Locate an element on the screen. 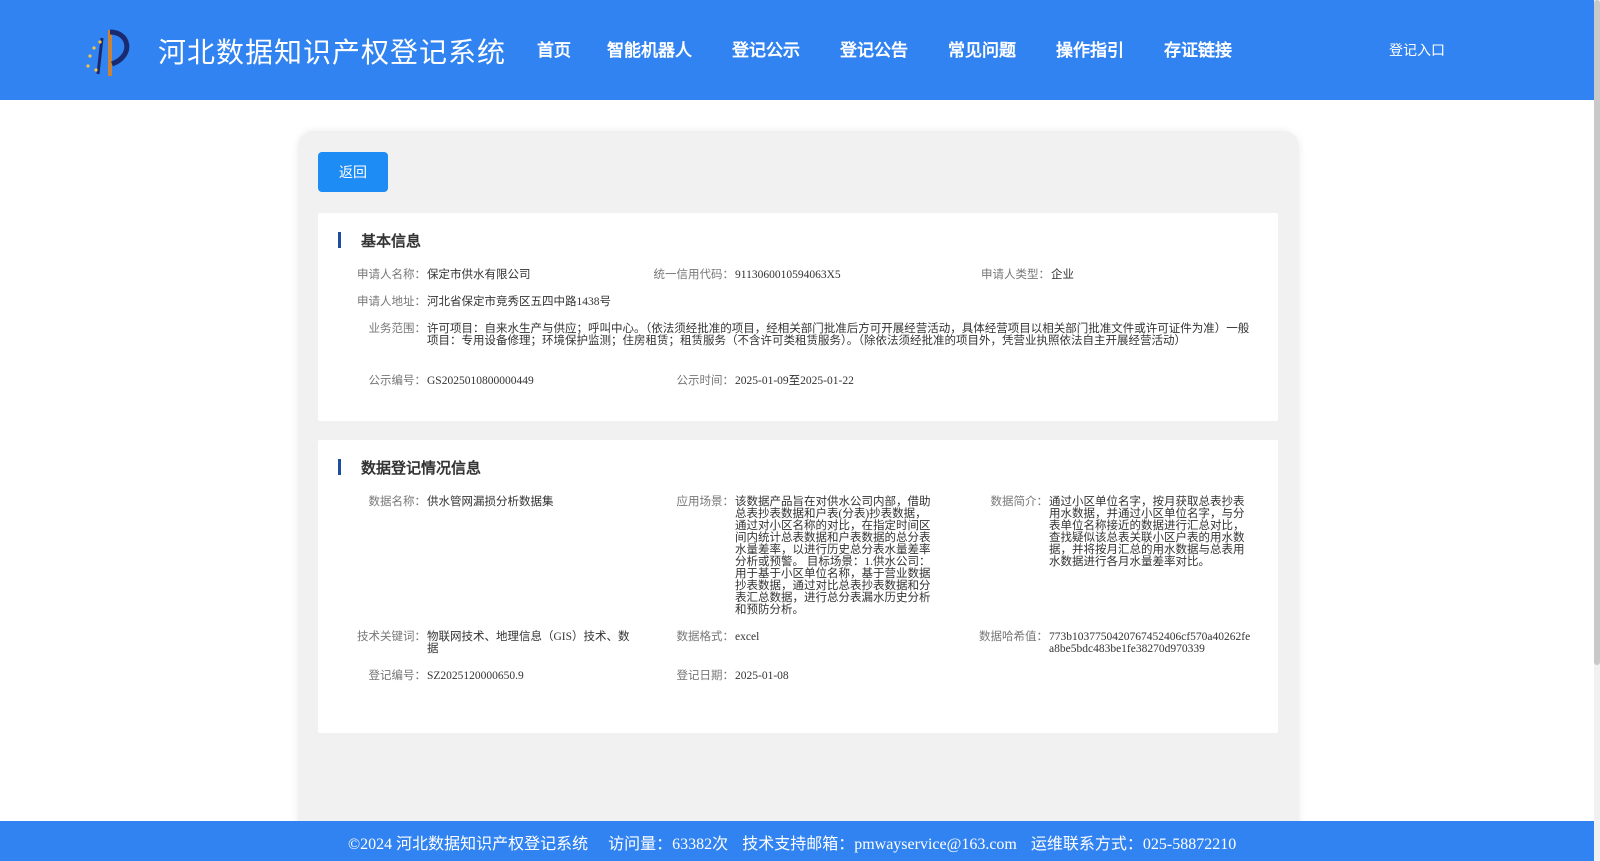 This screenshot has width=1600, height=861. footer-email: 技术支持邮箱：pmwayservice@163.com is located at coordinates (879, 844).